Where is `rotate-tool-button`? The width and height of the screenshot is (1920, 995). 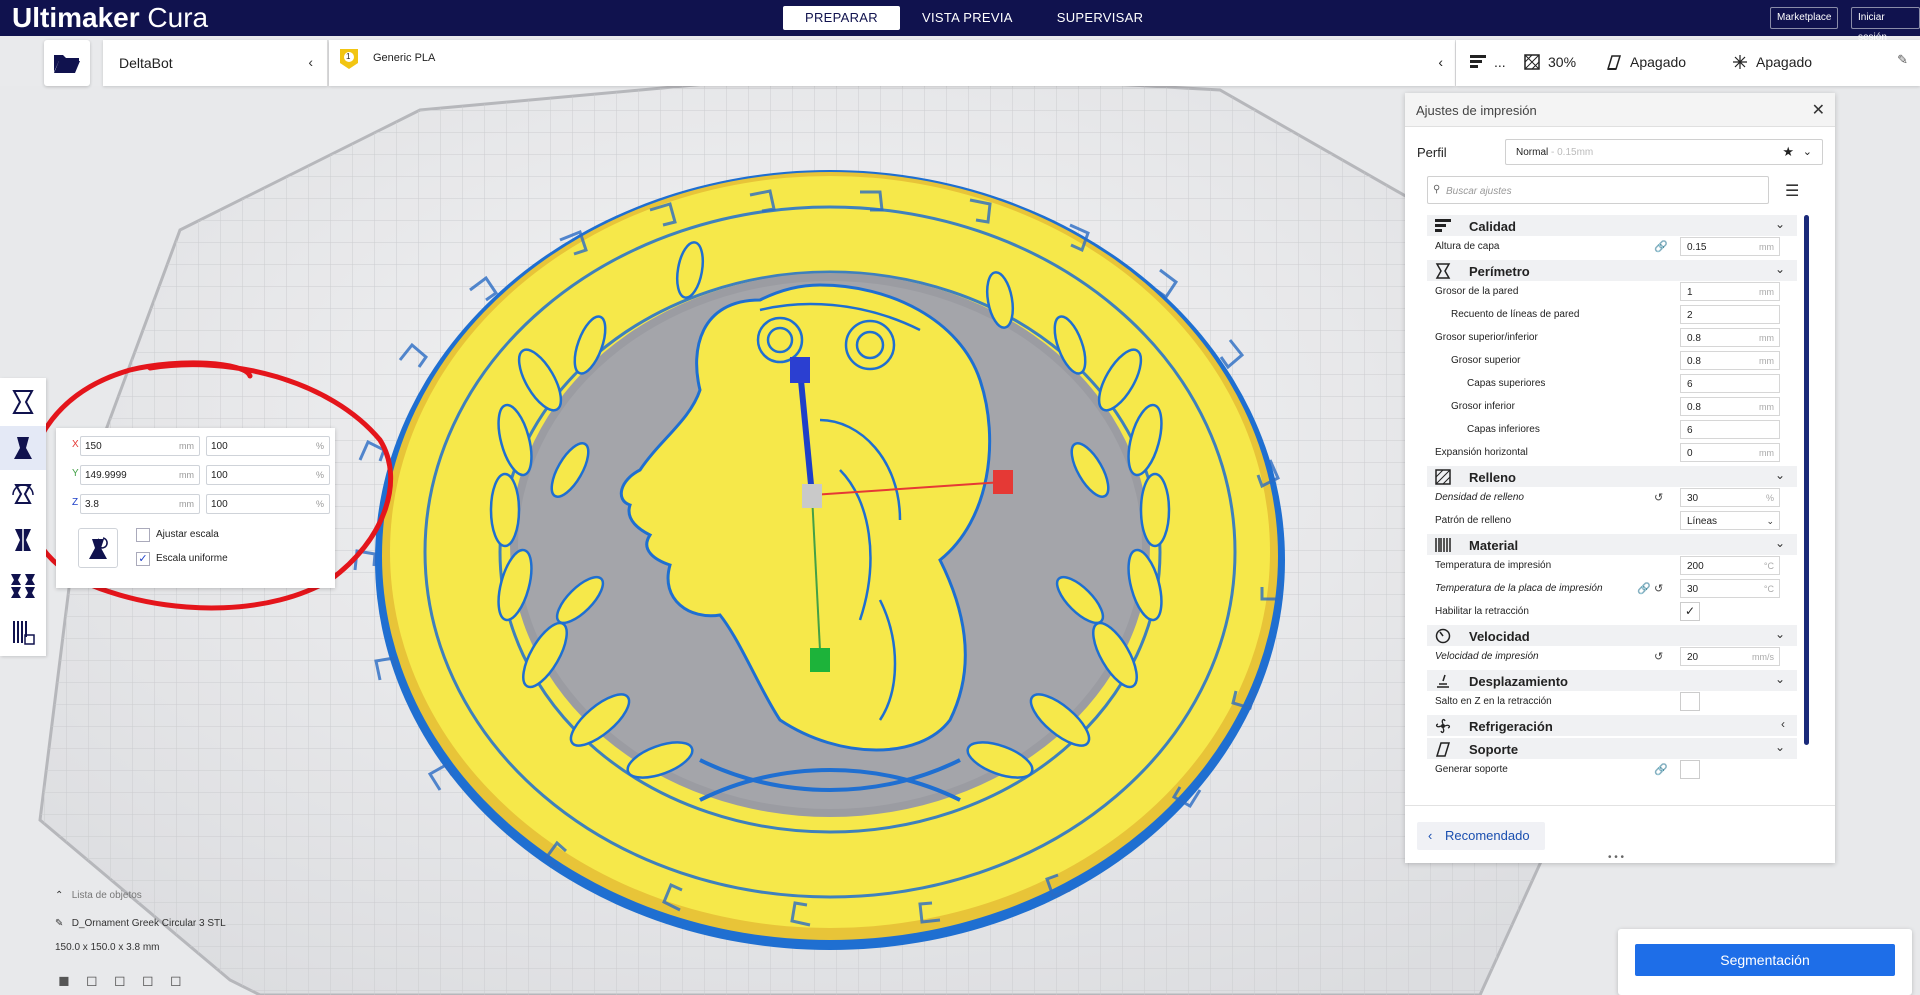
rotate-tool-button is located at coordinates (23, 494).